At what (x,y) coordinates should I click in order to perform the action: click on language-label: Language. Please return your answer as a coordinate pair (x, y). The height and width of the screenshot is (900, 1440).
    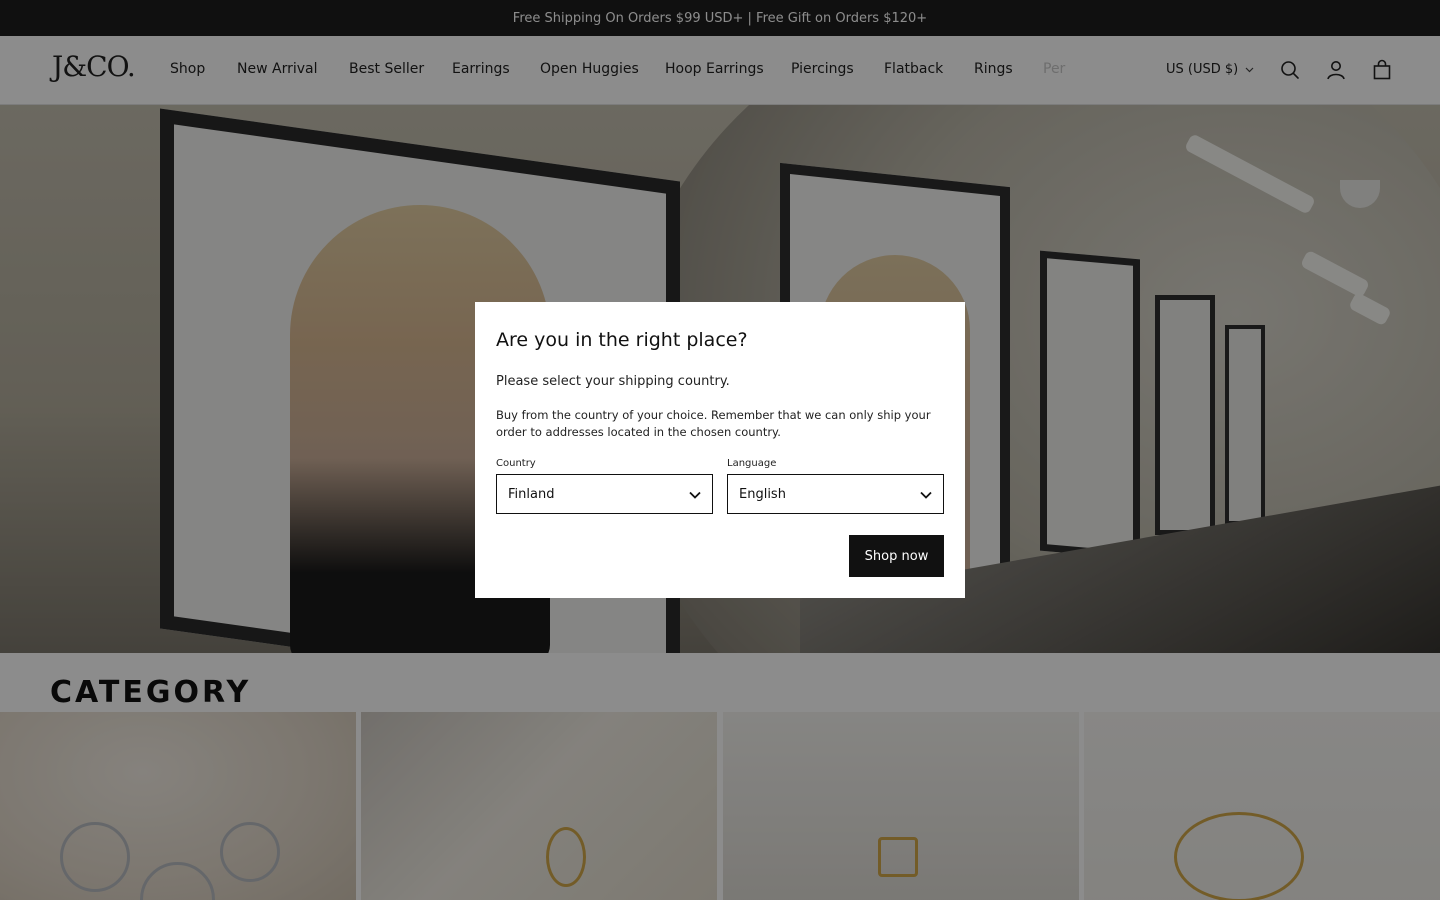
    Looking at the image, I should click on (752, 463).